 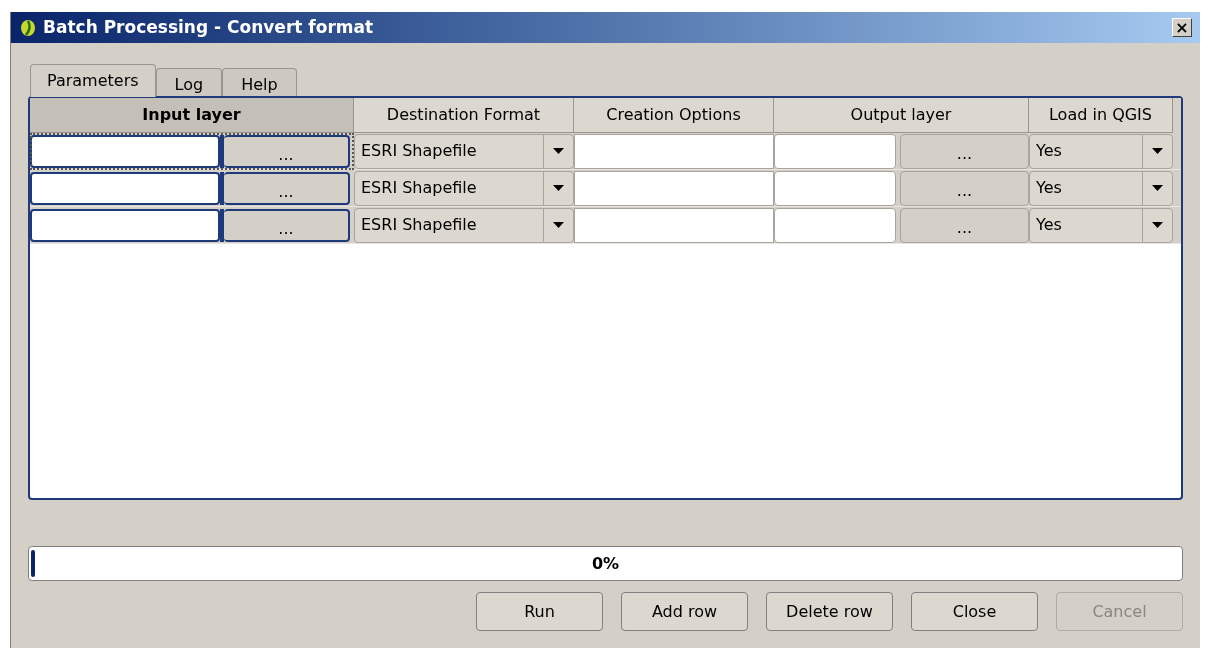 I want to click on dialog-button: Close, so click(x=974, y=611).